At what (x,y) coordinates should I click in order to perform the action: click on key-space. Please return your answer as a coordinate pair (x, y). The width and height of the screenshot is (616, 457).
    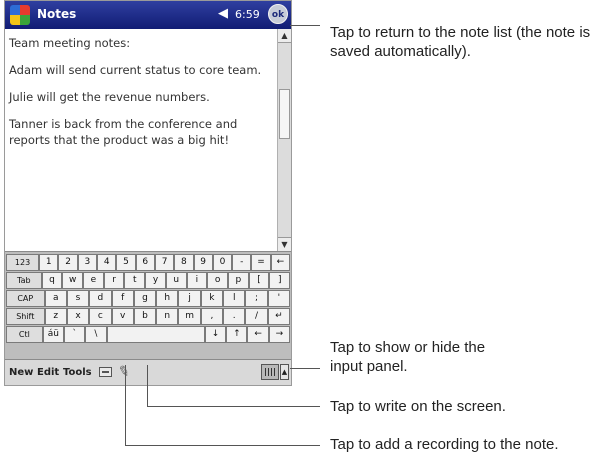
    Looking at the image, I should click on (155, 334).